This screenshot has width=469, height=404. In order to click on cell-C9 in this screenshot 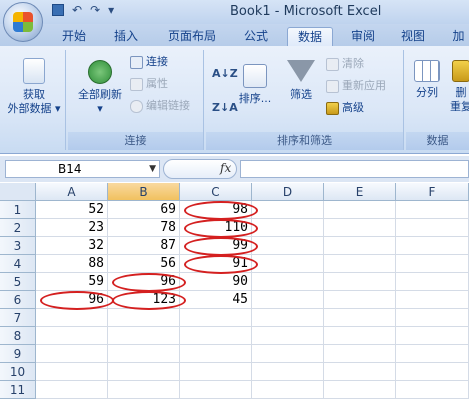, I will do `click(216, 354)`.